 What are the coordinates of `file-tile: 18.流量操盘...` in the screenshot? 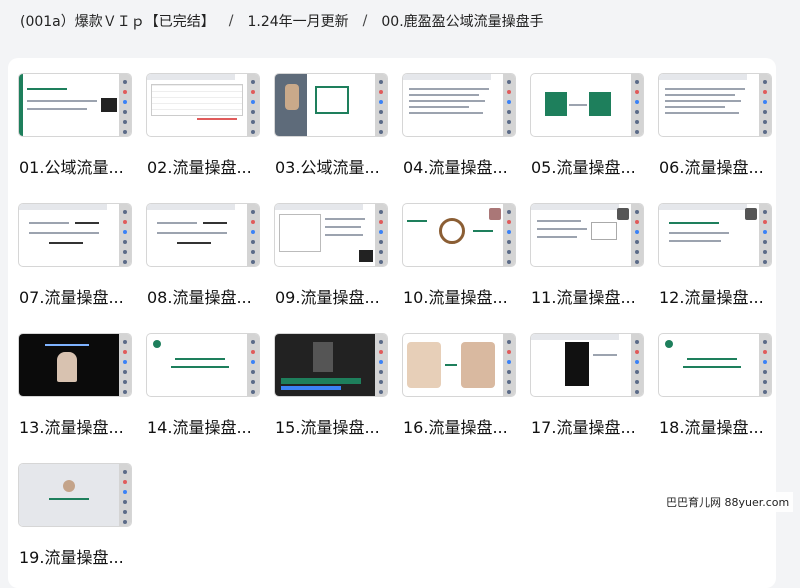 It's located at (714, 378).